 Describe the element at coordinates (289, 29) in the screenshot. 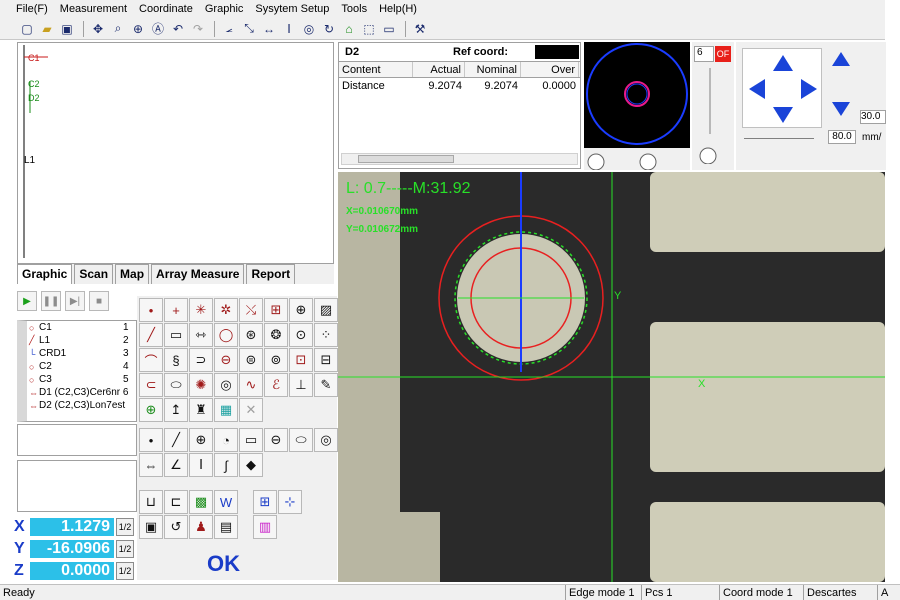

I see `vertical-distance-icon: Ⅰ` at that location.